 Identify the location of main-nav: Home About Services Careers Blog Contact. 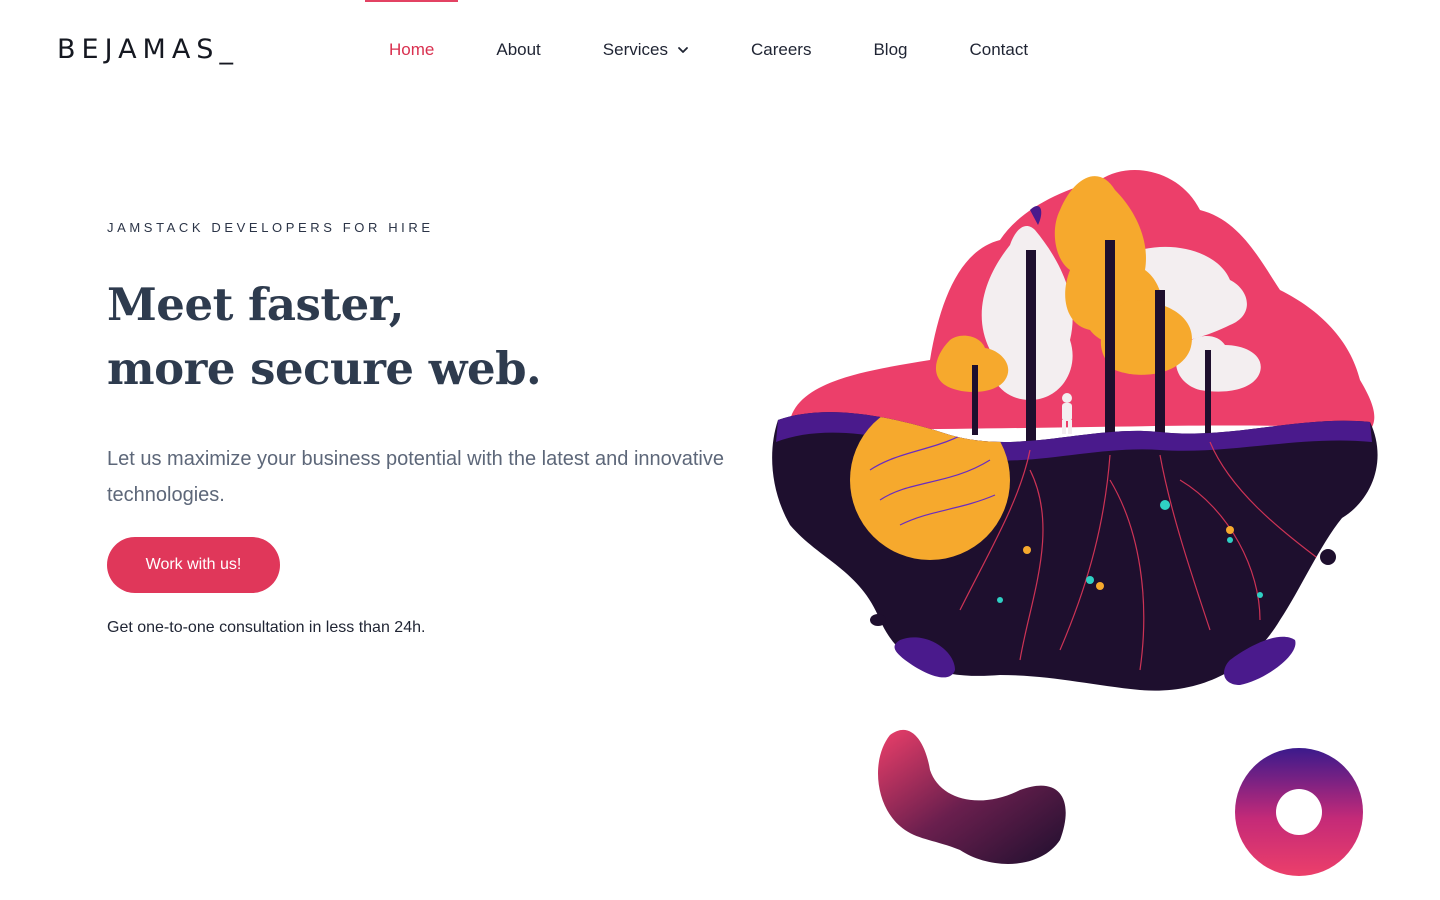
(708, 50).